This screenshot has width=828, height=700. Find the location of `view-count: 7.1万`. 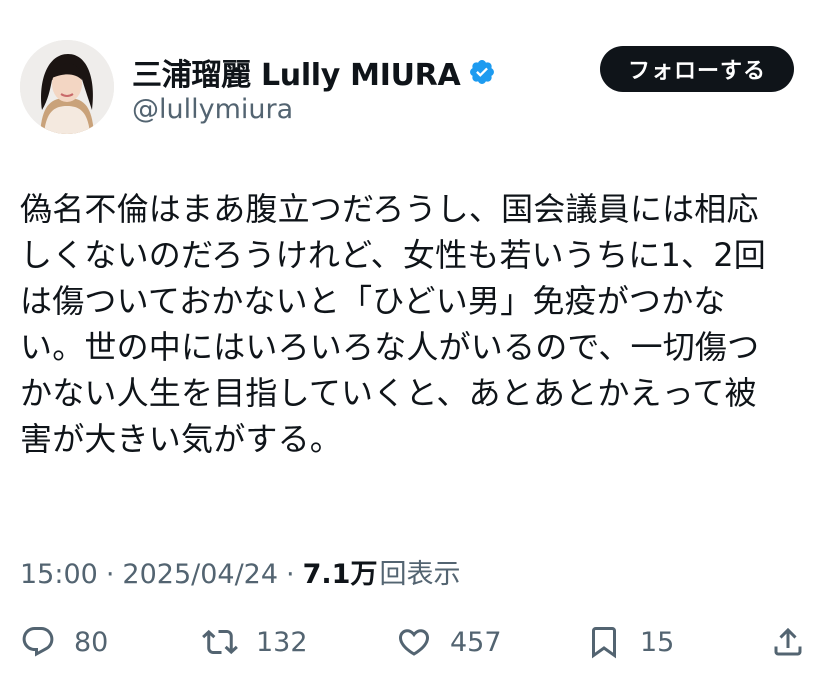

view-count: 7.1万 is located at coordinates (340, 574).